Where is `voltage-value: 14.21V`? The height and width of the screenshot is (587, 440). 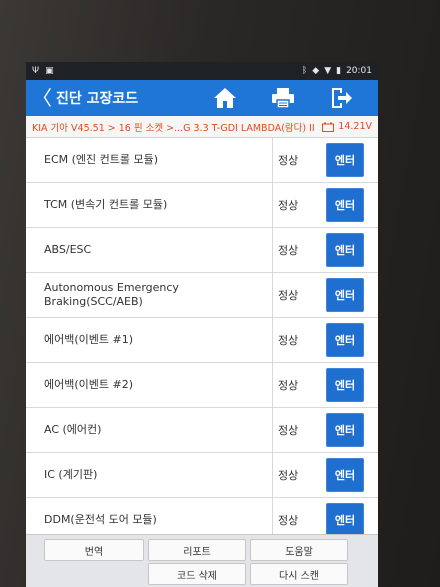 voltage-value: 14.21V is located at coordinates (355, 126).